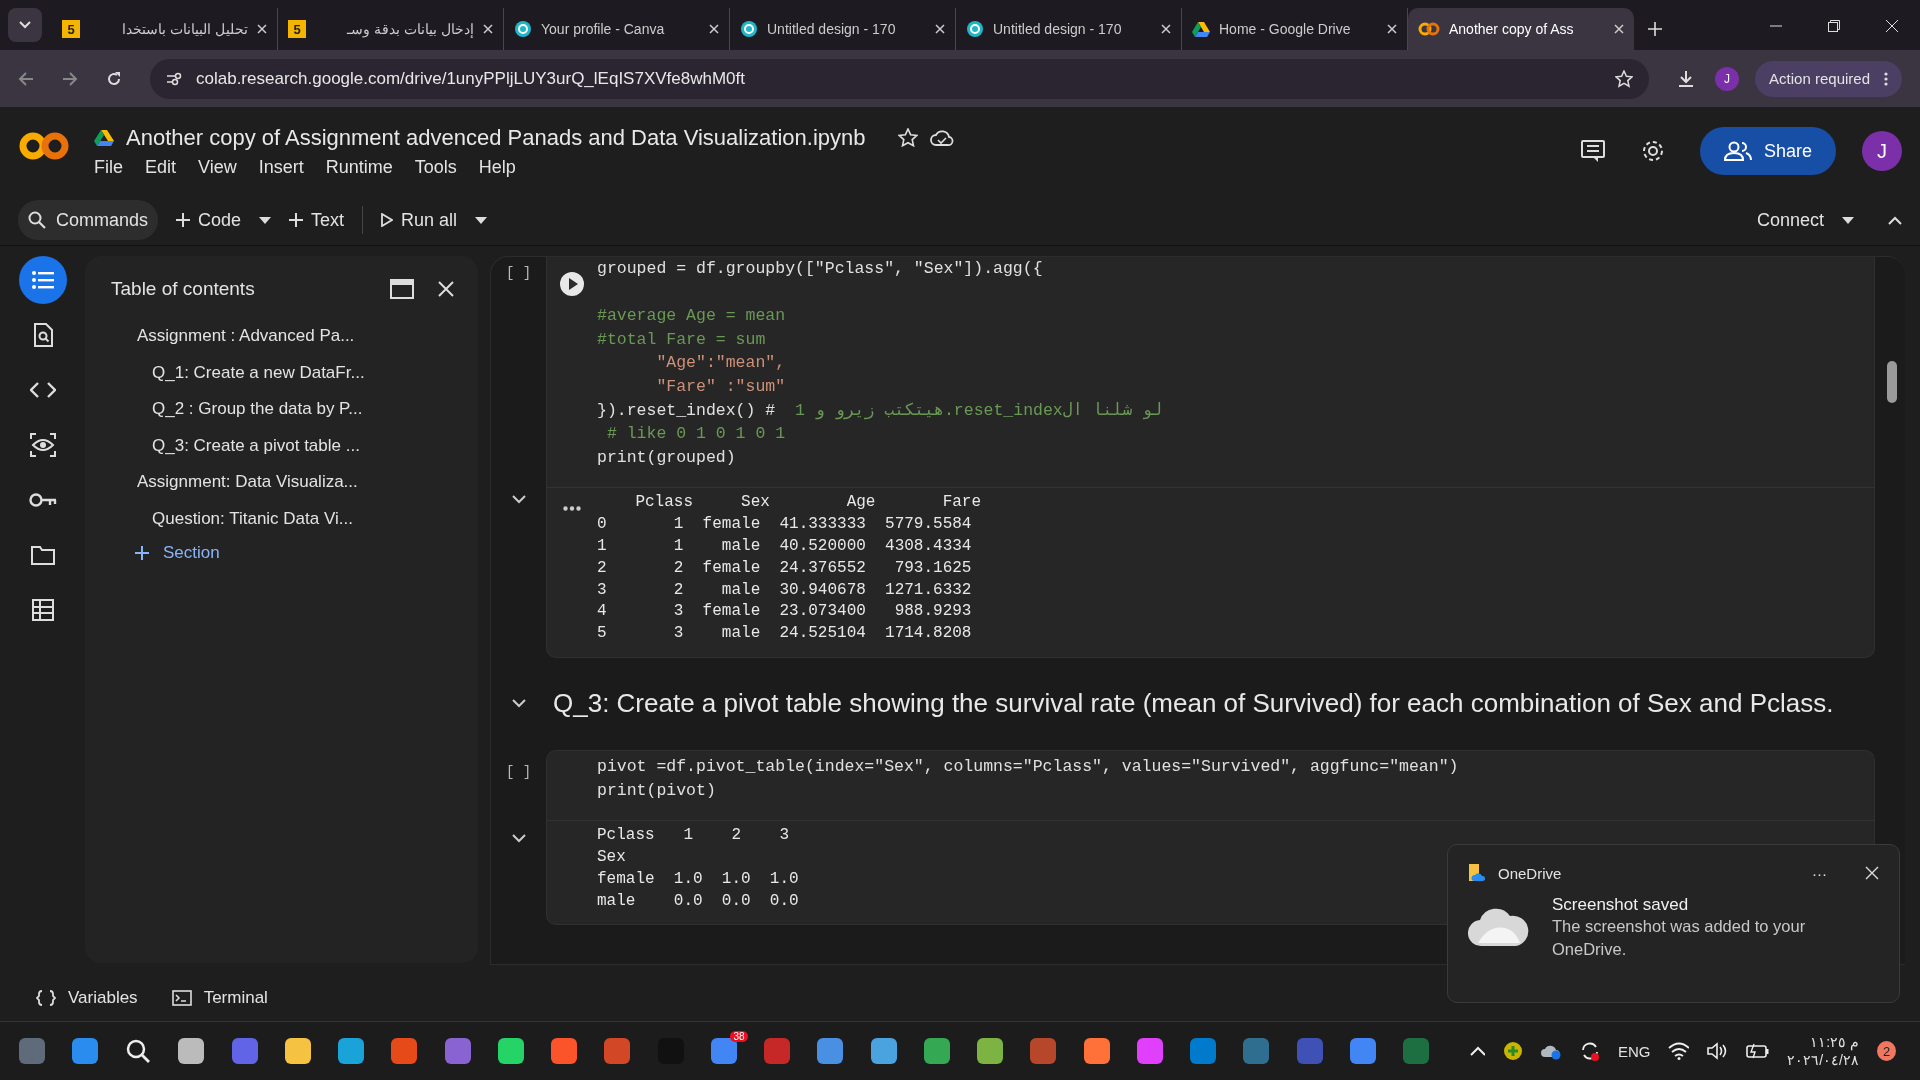 This screenshot has width=1920, height=1080. I want to click on notebook-title: Another copy of Assignment advenced Panads and Data Visualization.ipynb, so click(496, 137).